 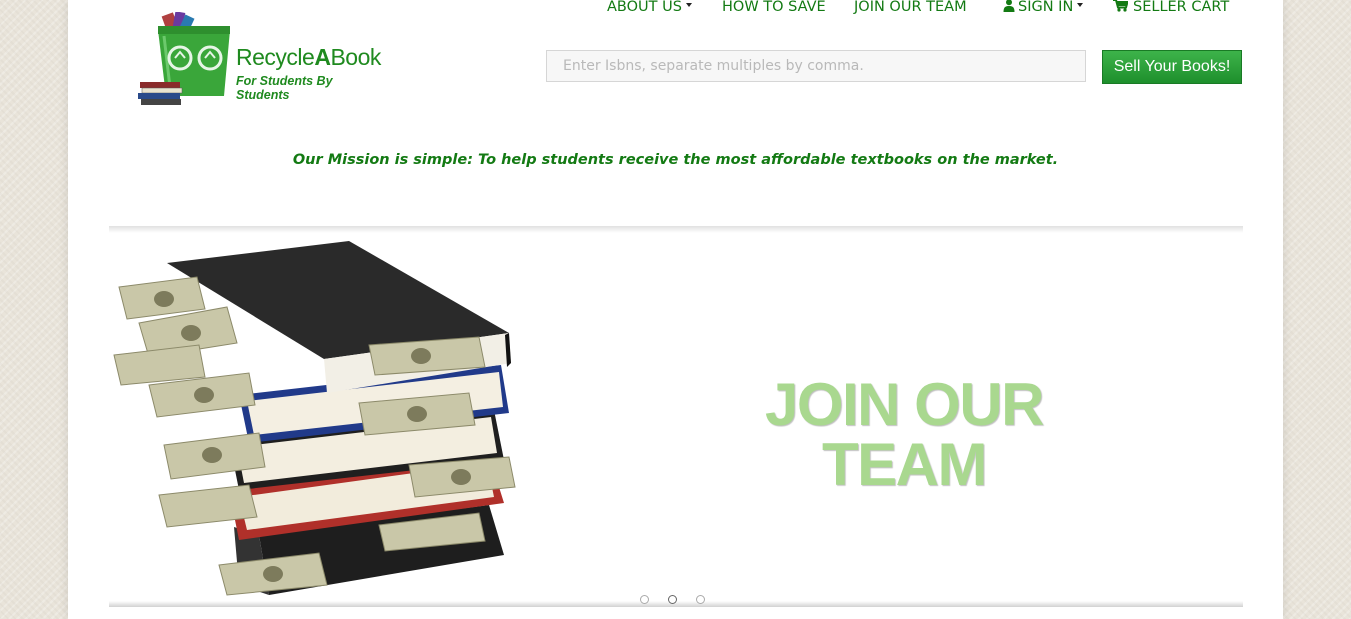 I want to click on slide-title-line2: TEAM, so click(x=904, y=464).